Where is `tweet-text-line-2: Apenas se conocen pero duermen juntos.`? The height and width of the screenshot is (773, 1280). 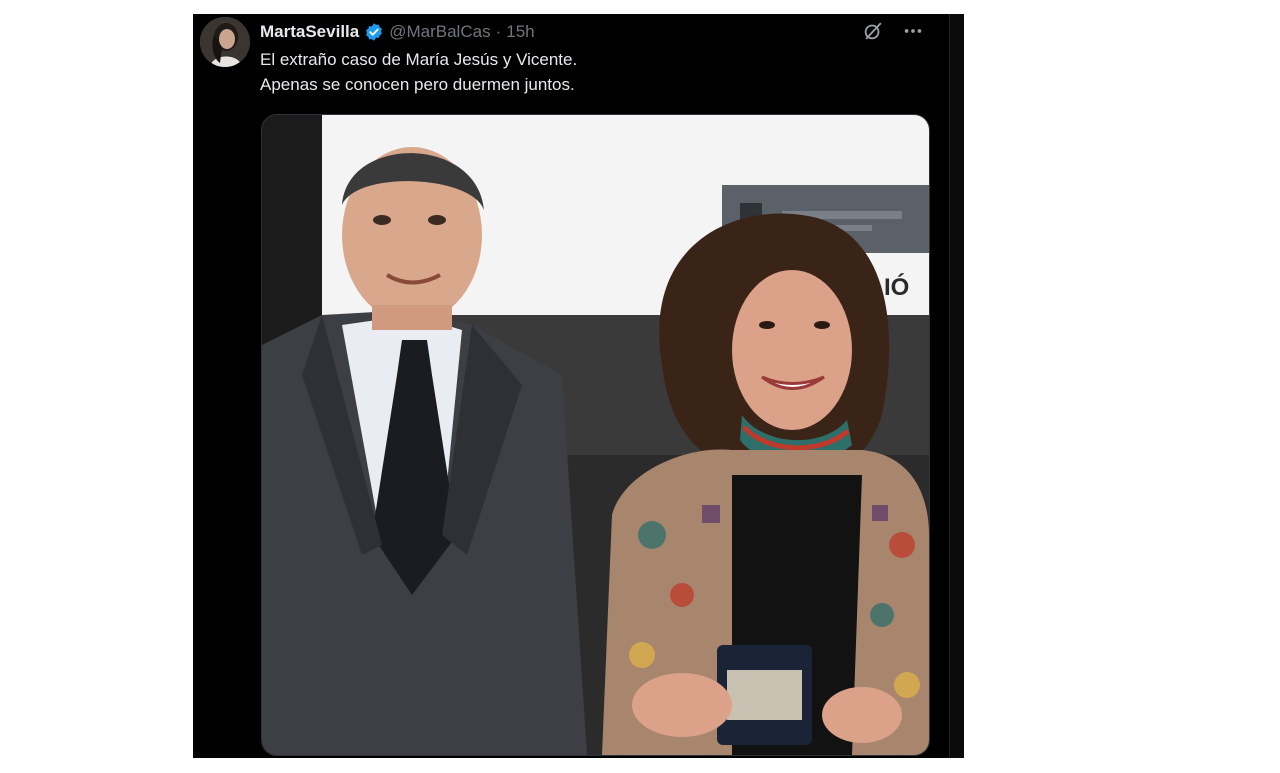
tweet-text-line-2: Apenas se conocen pero duermen juntos. is located at coordinates (417, 84).